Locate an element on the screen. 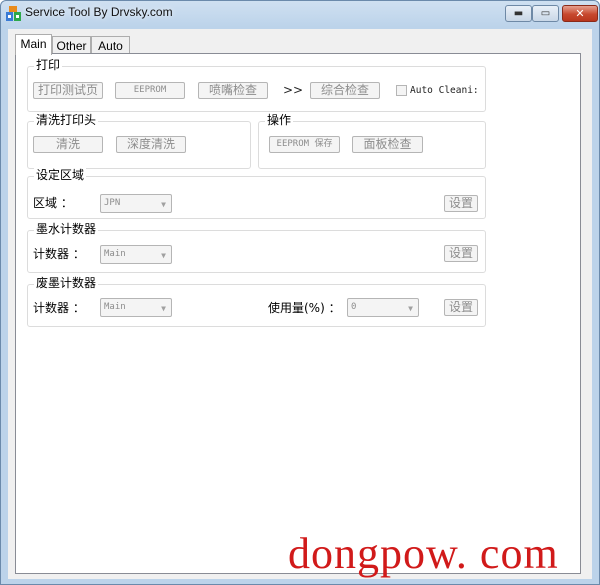 This screenshot has height=585, width=600. auto-clean-checkbox is located at coordinates (401, 90).